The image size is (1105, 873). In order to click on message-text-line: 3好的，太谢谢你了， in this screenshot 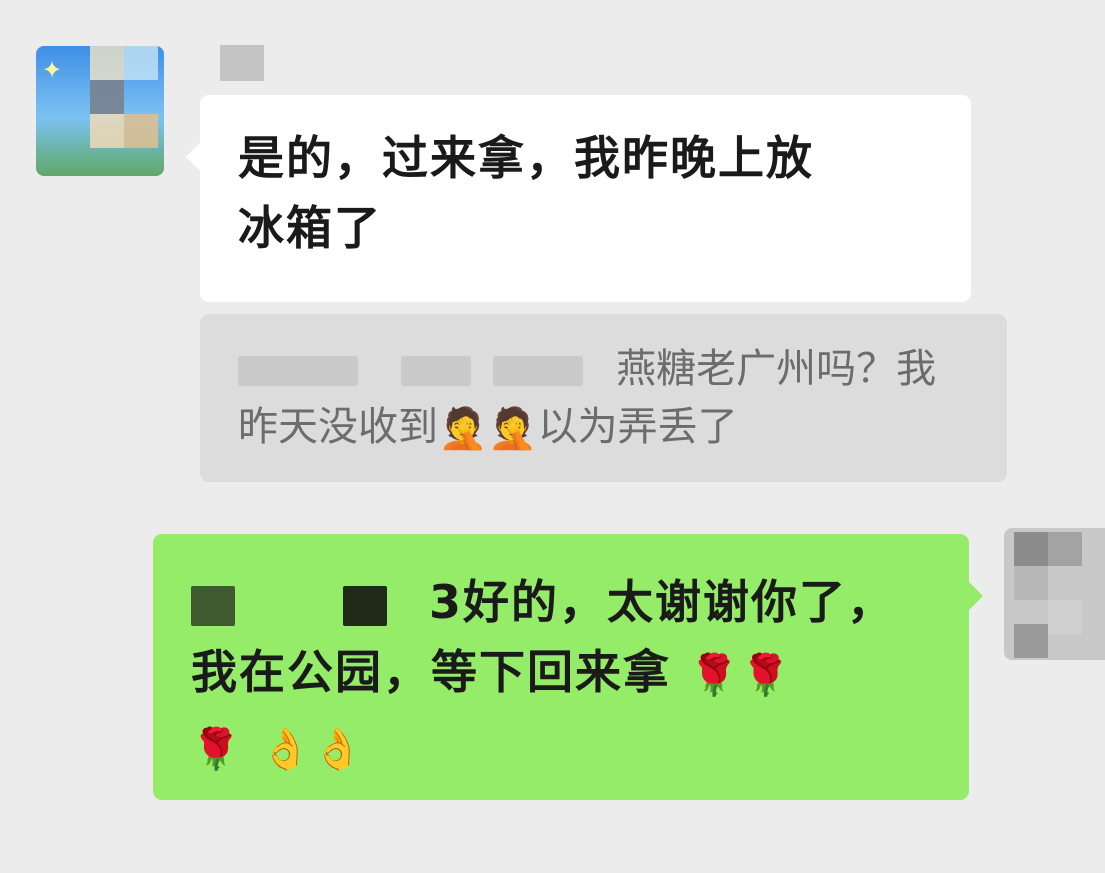, I will do `click(565, 602)`.